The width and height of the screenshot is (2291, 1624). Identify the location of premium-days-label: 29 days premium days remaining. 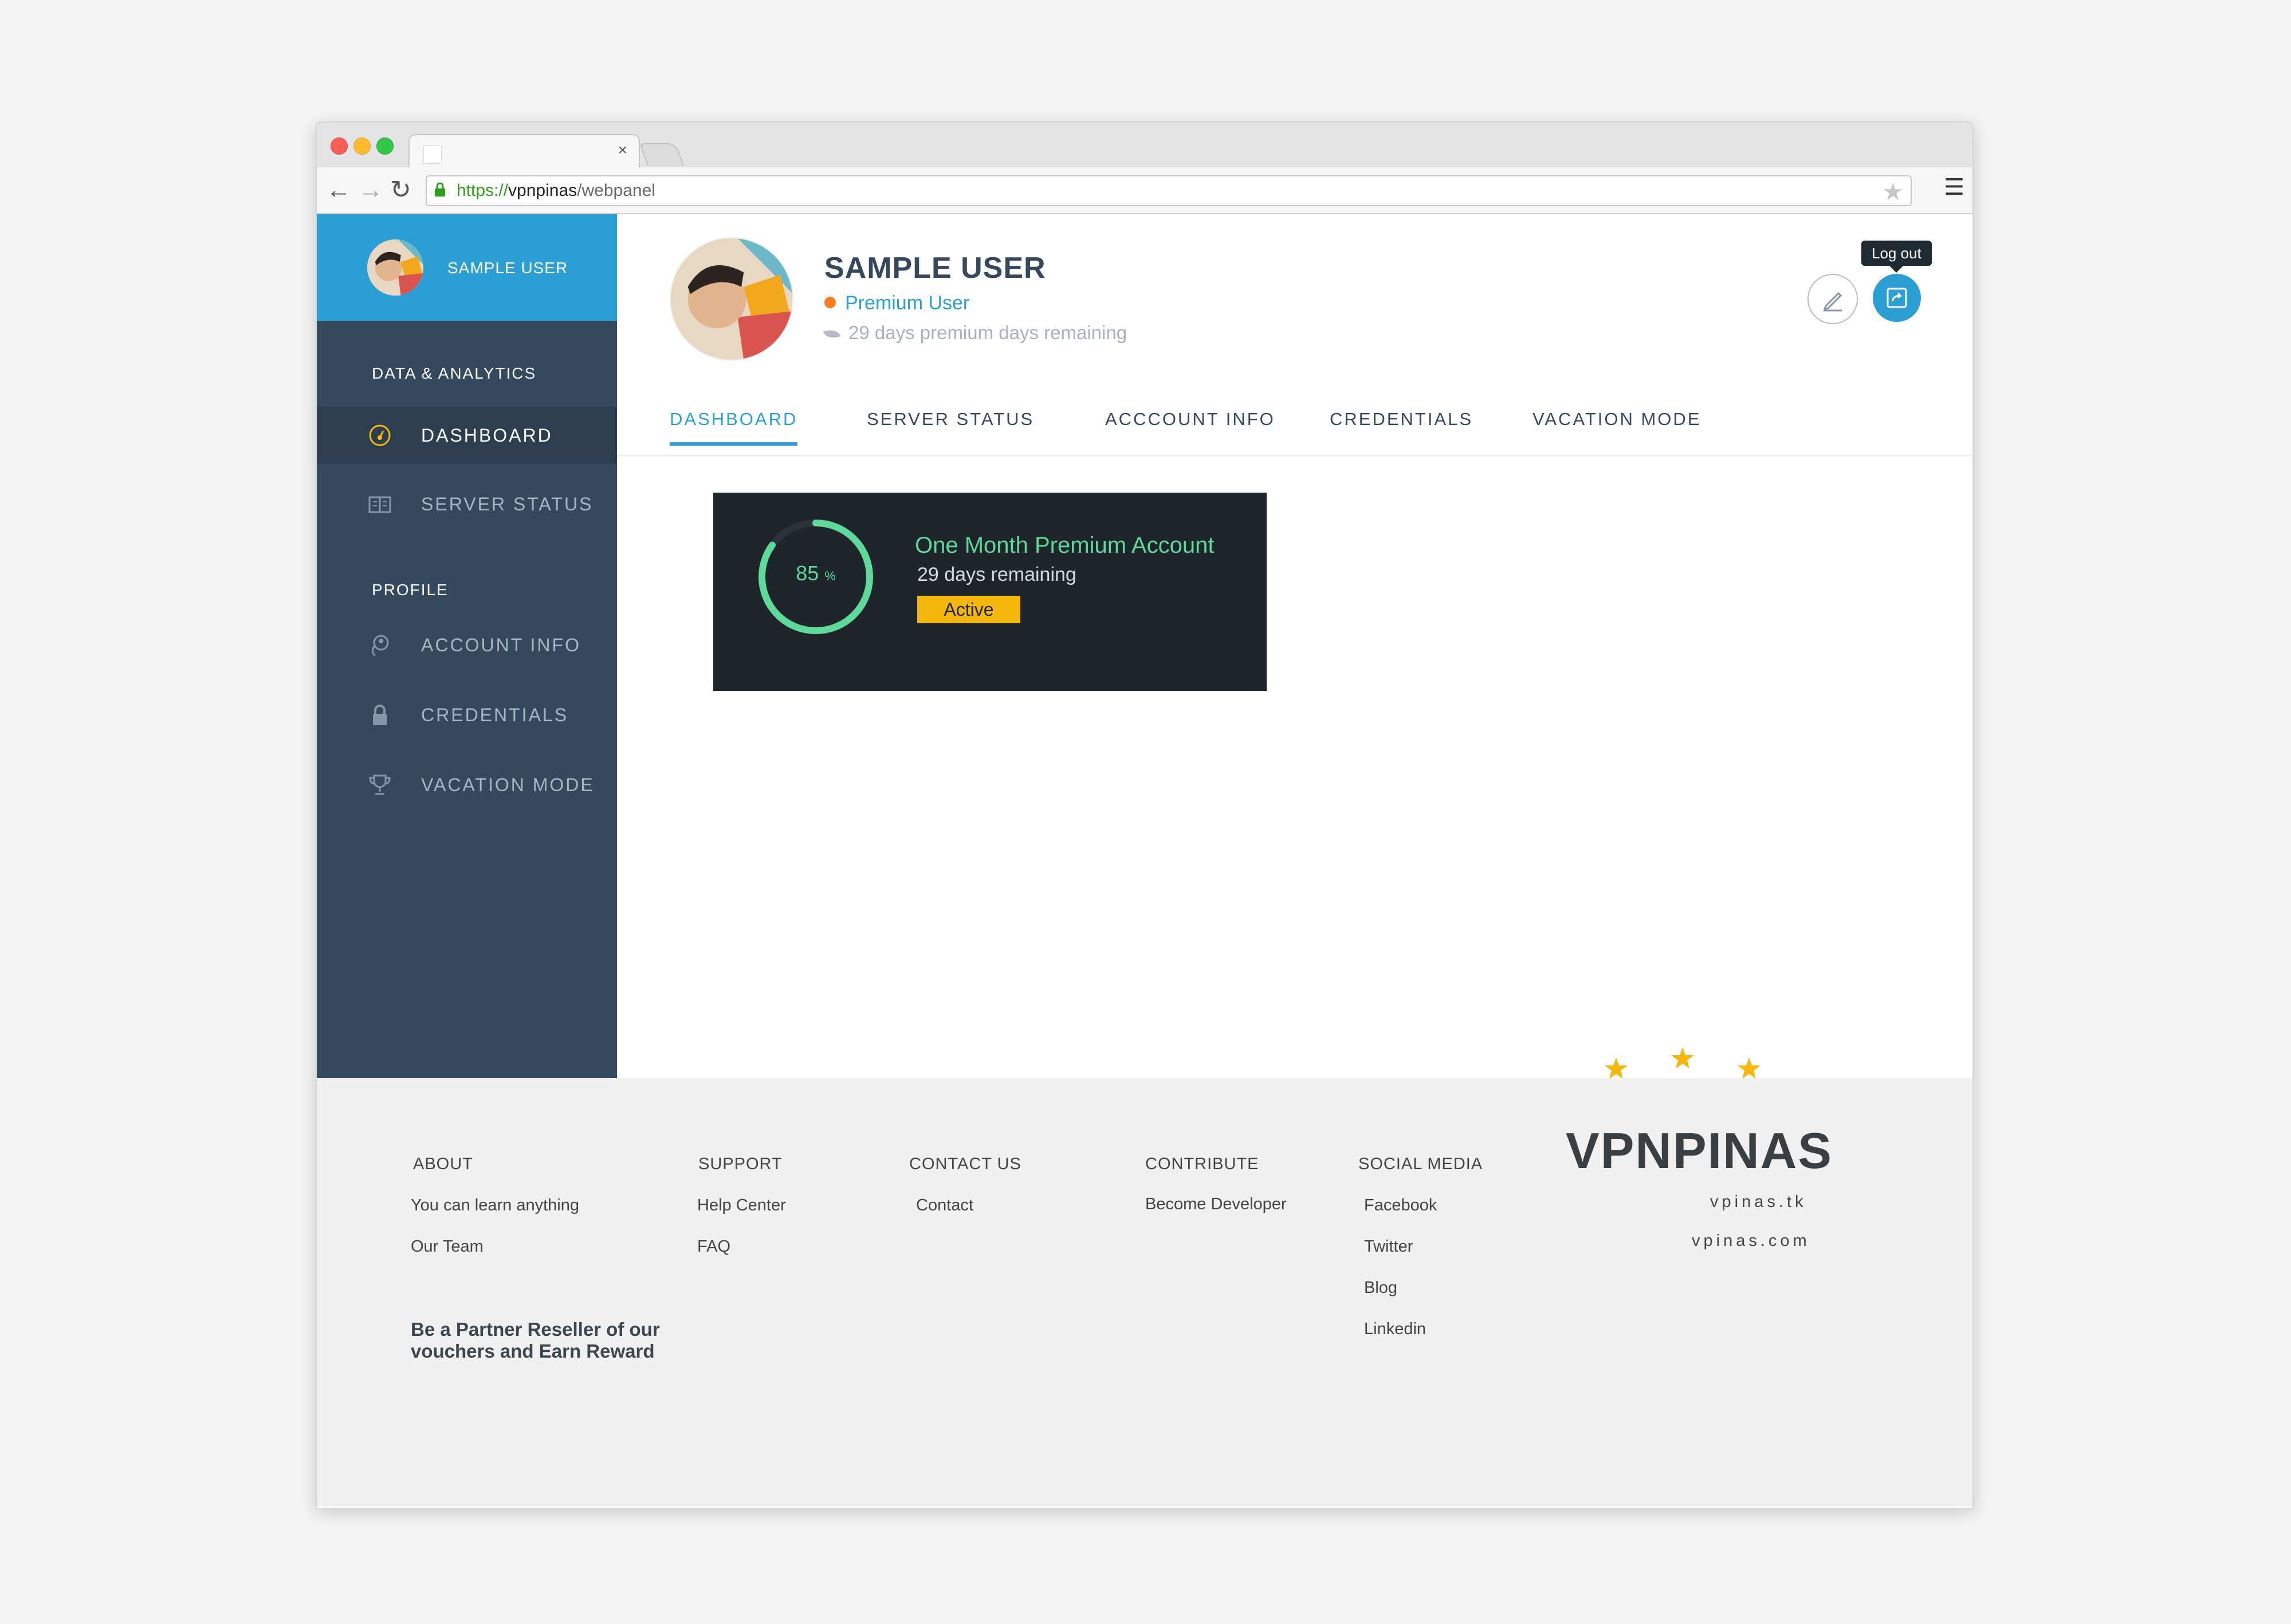
(988, 332).